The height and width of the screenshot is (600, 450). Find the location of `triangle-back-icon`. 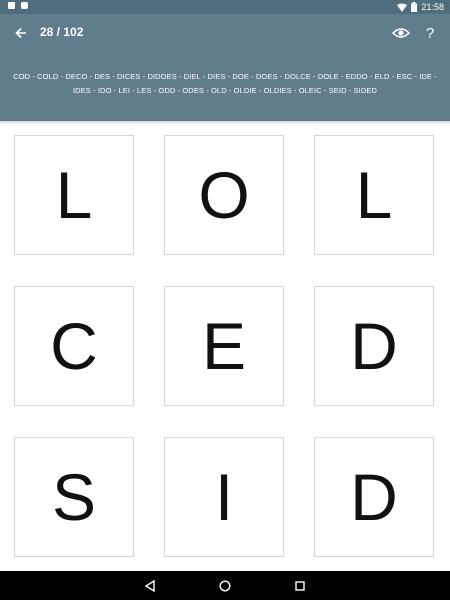

triangle-back-icon is located at coordinates (149, 586).